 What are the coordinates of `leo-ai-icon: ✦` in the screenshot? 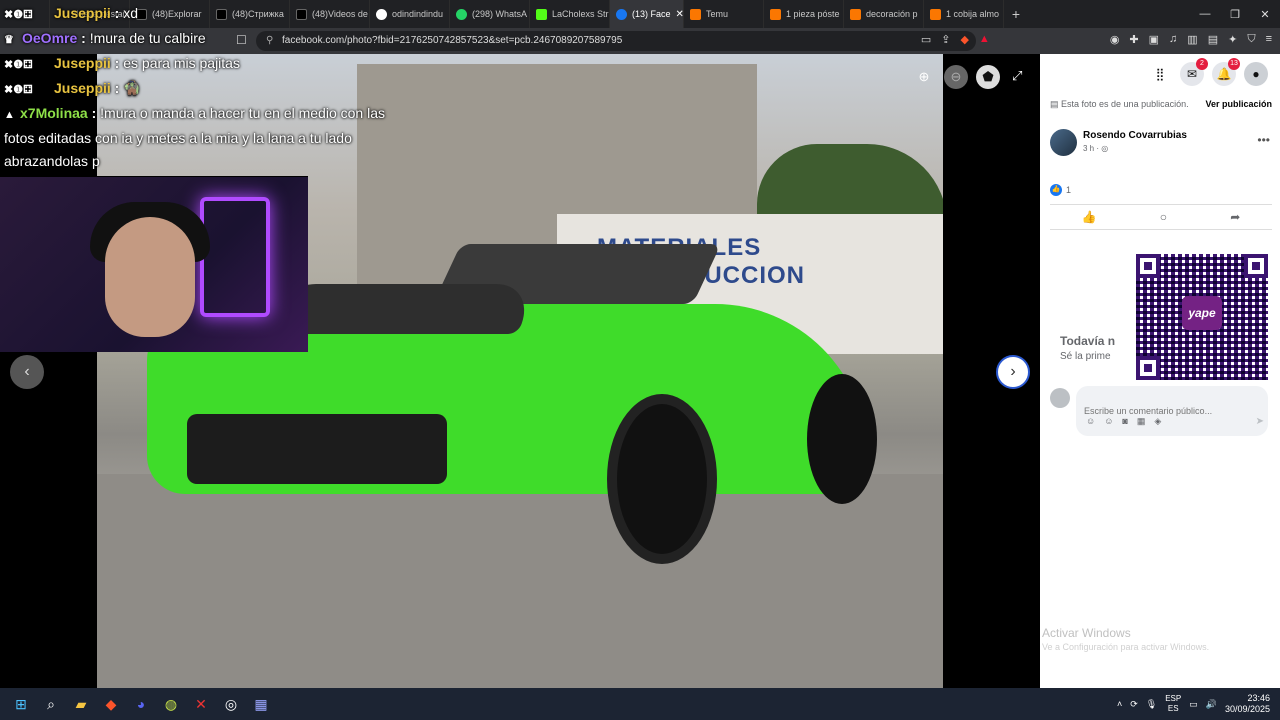 It's located at (1232, 39).